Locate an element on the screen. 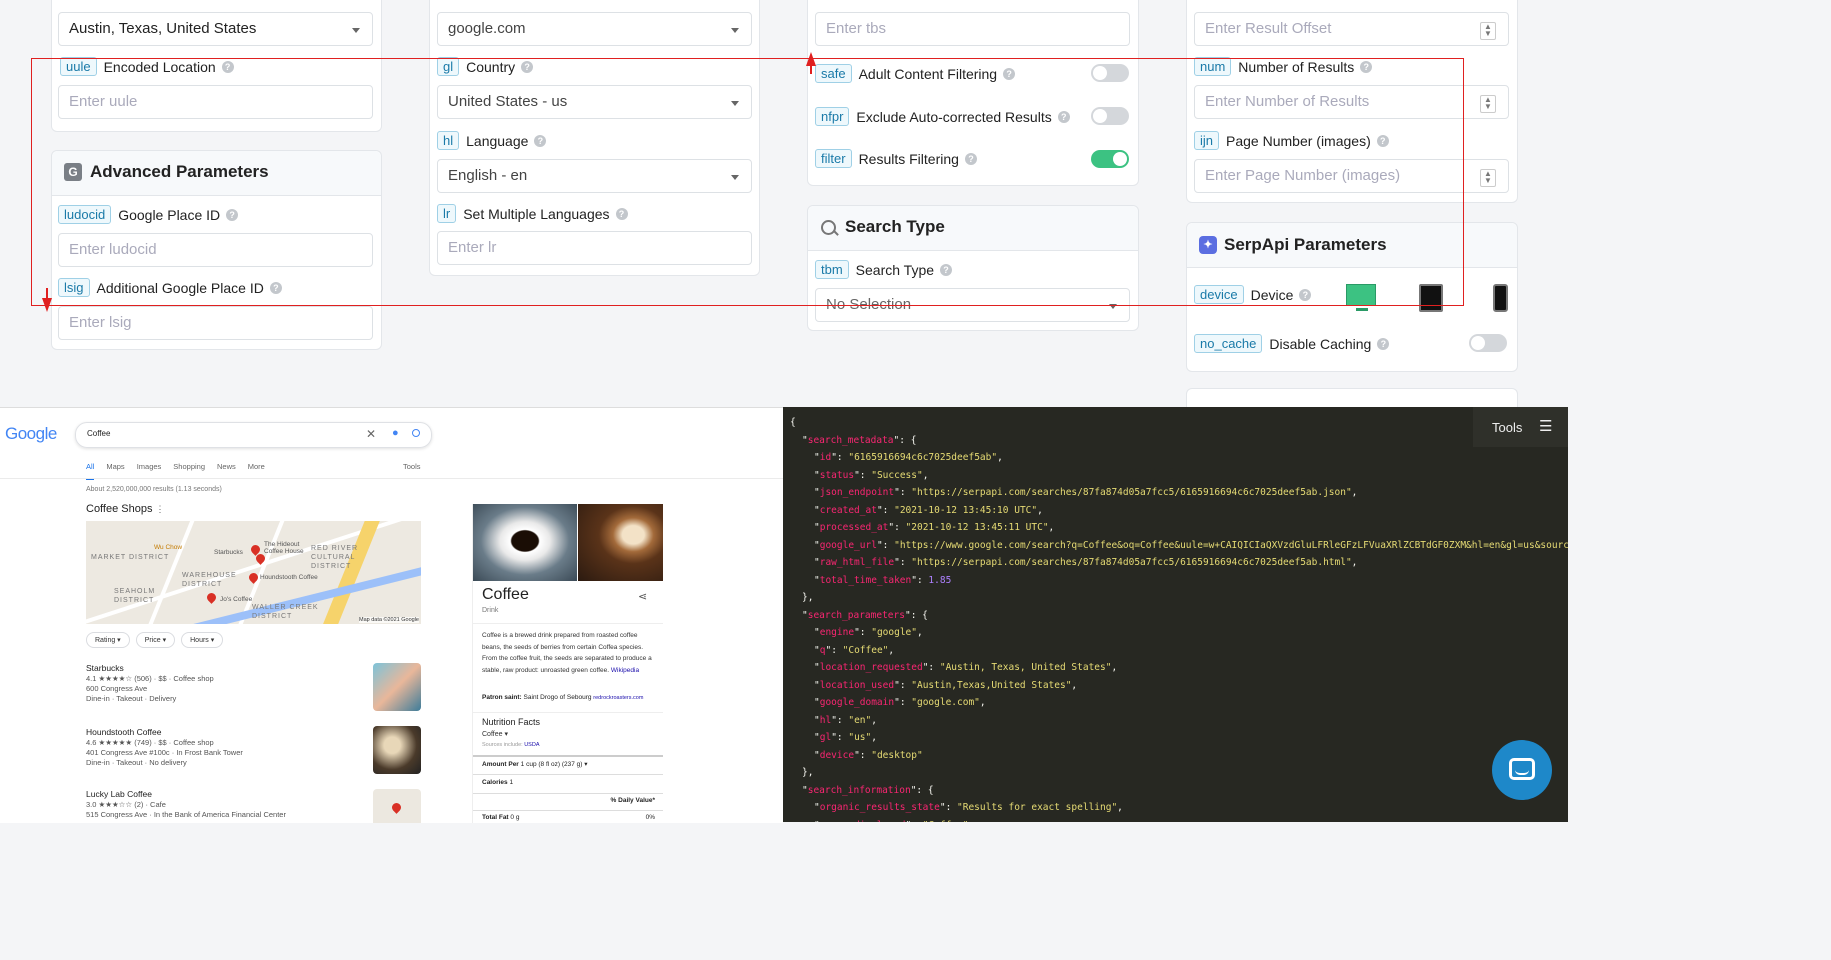 The height and width of the screenshot is (960, 1831). location-select: Austin, Texas, United States is located at coordinates (215, 29).